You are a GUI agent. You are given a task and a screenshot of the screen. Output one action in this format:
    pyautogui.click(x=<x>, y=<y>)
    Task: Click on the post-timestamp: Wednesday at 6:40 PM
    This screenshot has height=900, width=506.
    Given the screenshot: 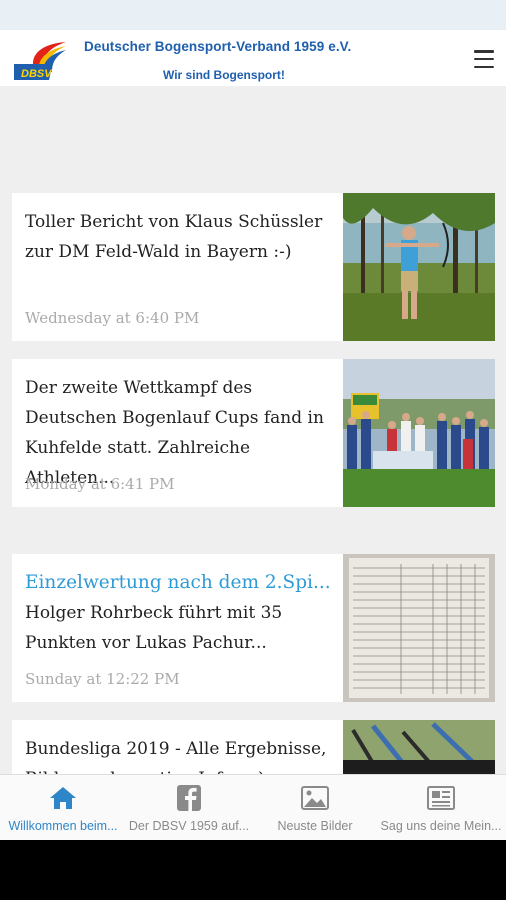 What is the action you would take?
    pyautogui.click(x=112, y=318)
    